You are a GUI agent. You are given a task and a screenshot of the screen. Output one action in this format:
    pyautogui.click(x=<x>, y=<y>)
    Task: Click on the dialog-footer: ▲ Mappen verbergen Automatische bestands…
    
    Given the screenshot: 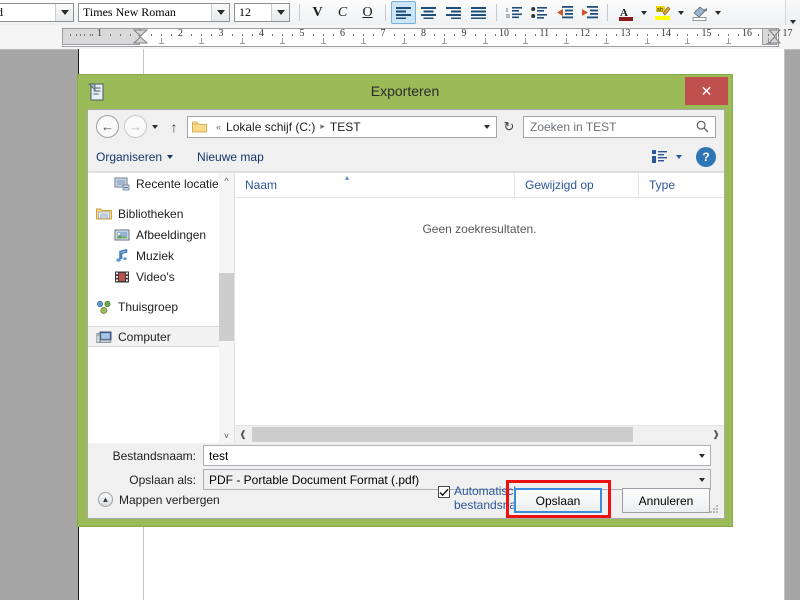 What is the action you would take?
    pyautogui.click(x=406, y=499)
    